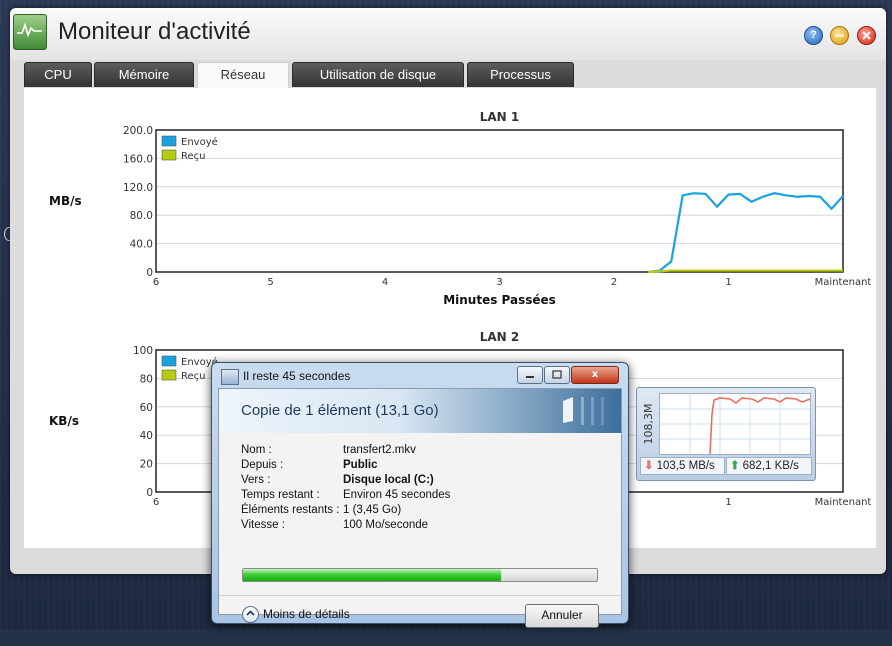 This screenshot has width=892, height=646. I want to click on detail-label: Vitesse :, so click(263, 525).